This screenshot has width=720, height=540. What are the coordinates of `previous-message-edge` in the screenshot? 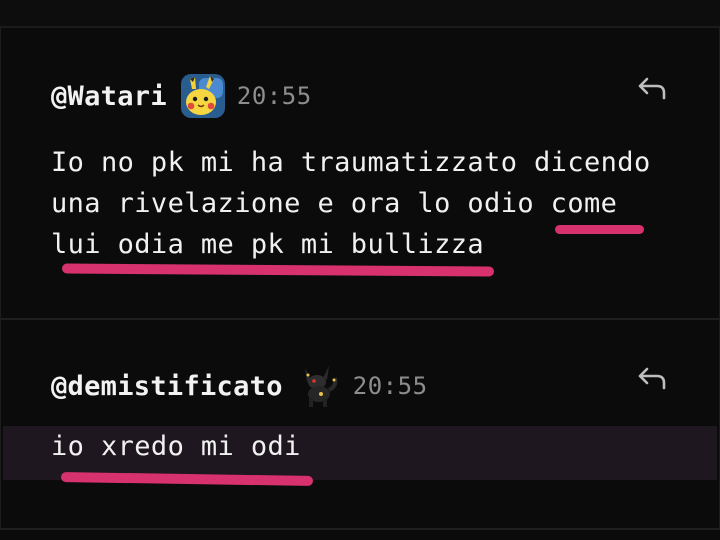 It's located at (360, 14).